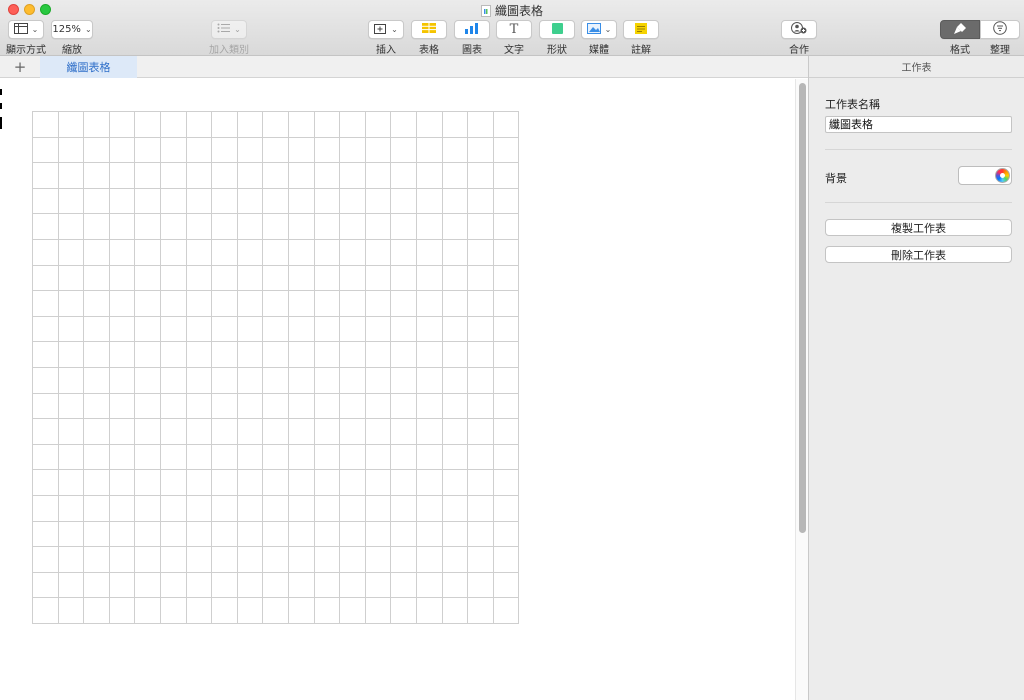 Image resolution: width=1024 pixels, height=700 pixels. I want to click on delete-sheet-button: 刪除工作表, so click(918, 254).